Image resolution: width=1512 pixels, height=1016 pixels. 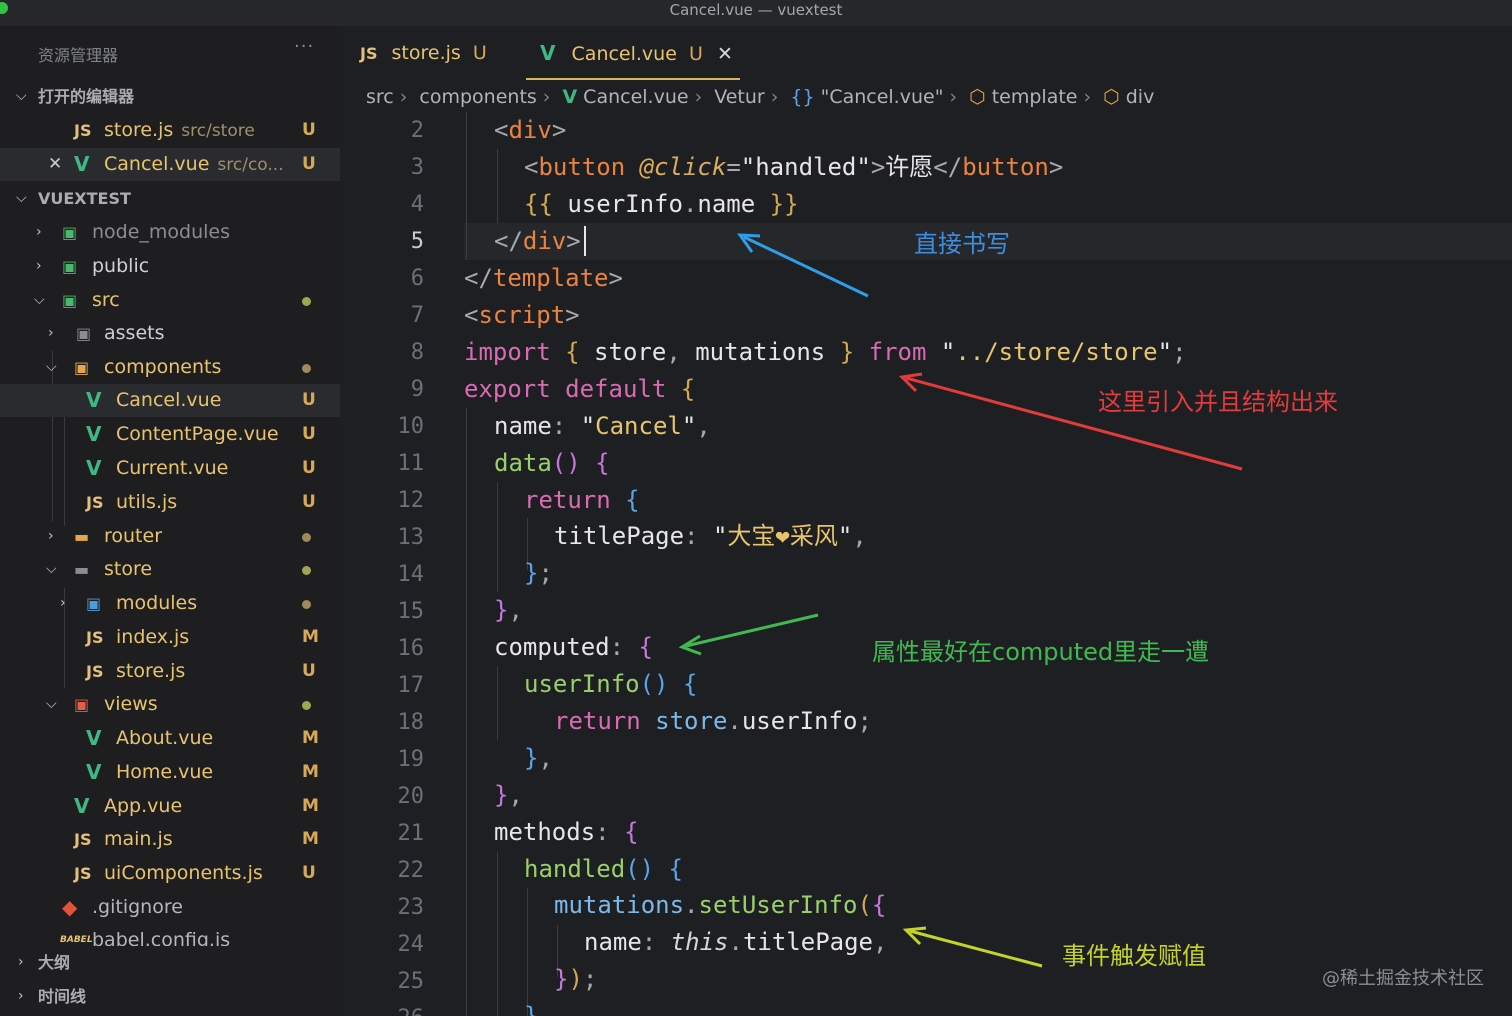 I want to click on watermark: @稀土掘金技术社区, so click(x=1403, y=978).